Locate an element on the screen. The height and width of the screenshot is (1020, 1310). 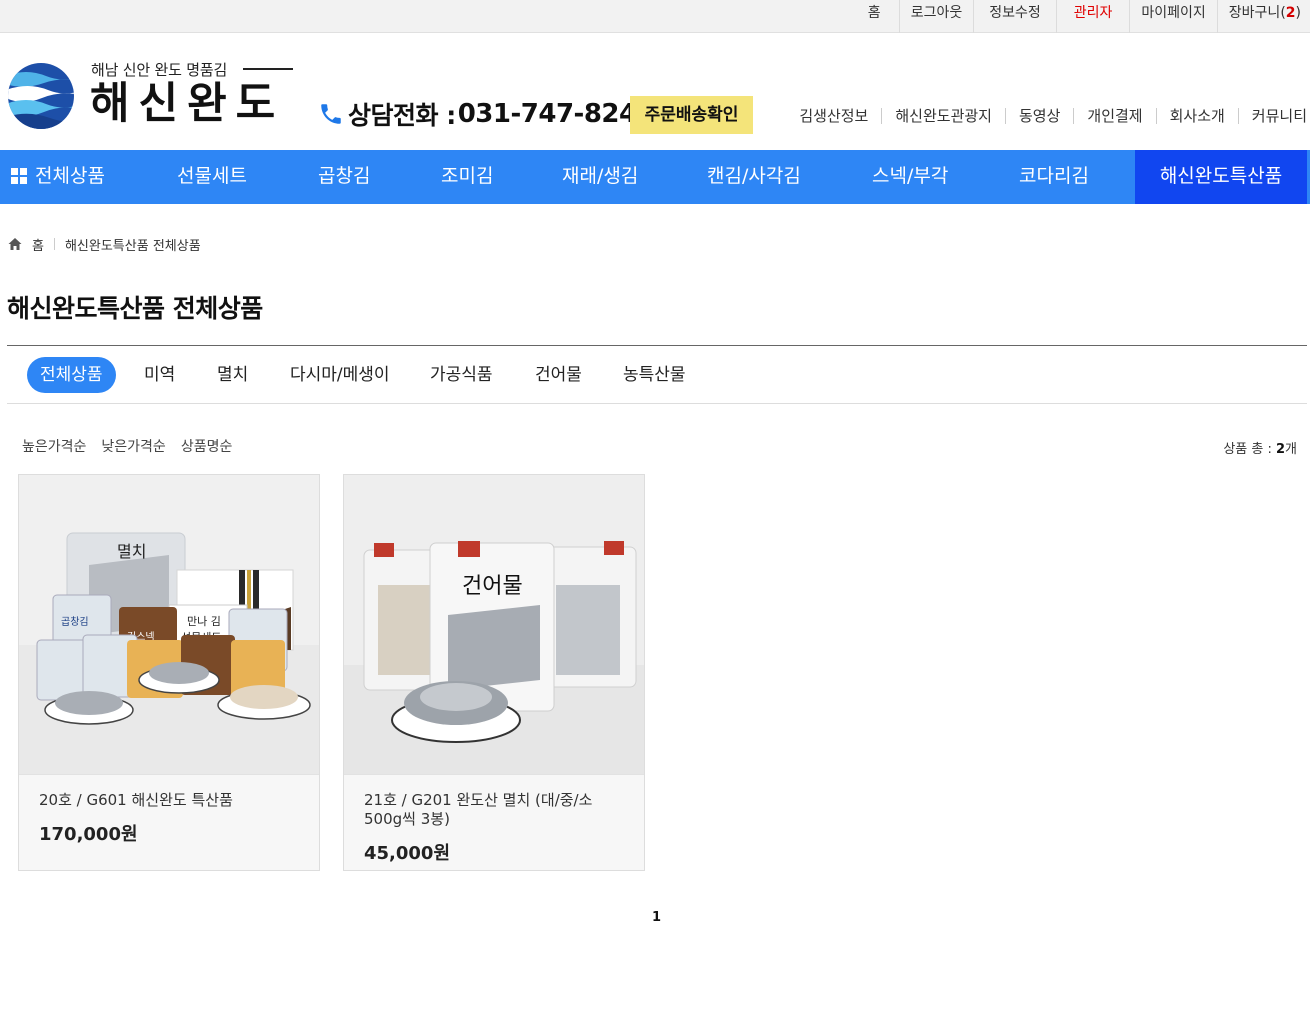
bag-label: 건어물 is located at coordinates (492, 586).